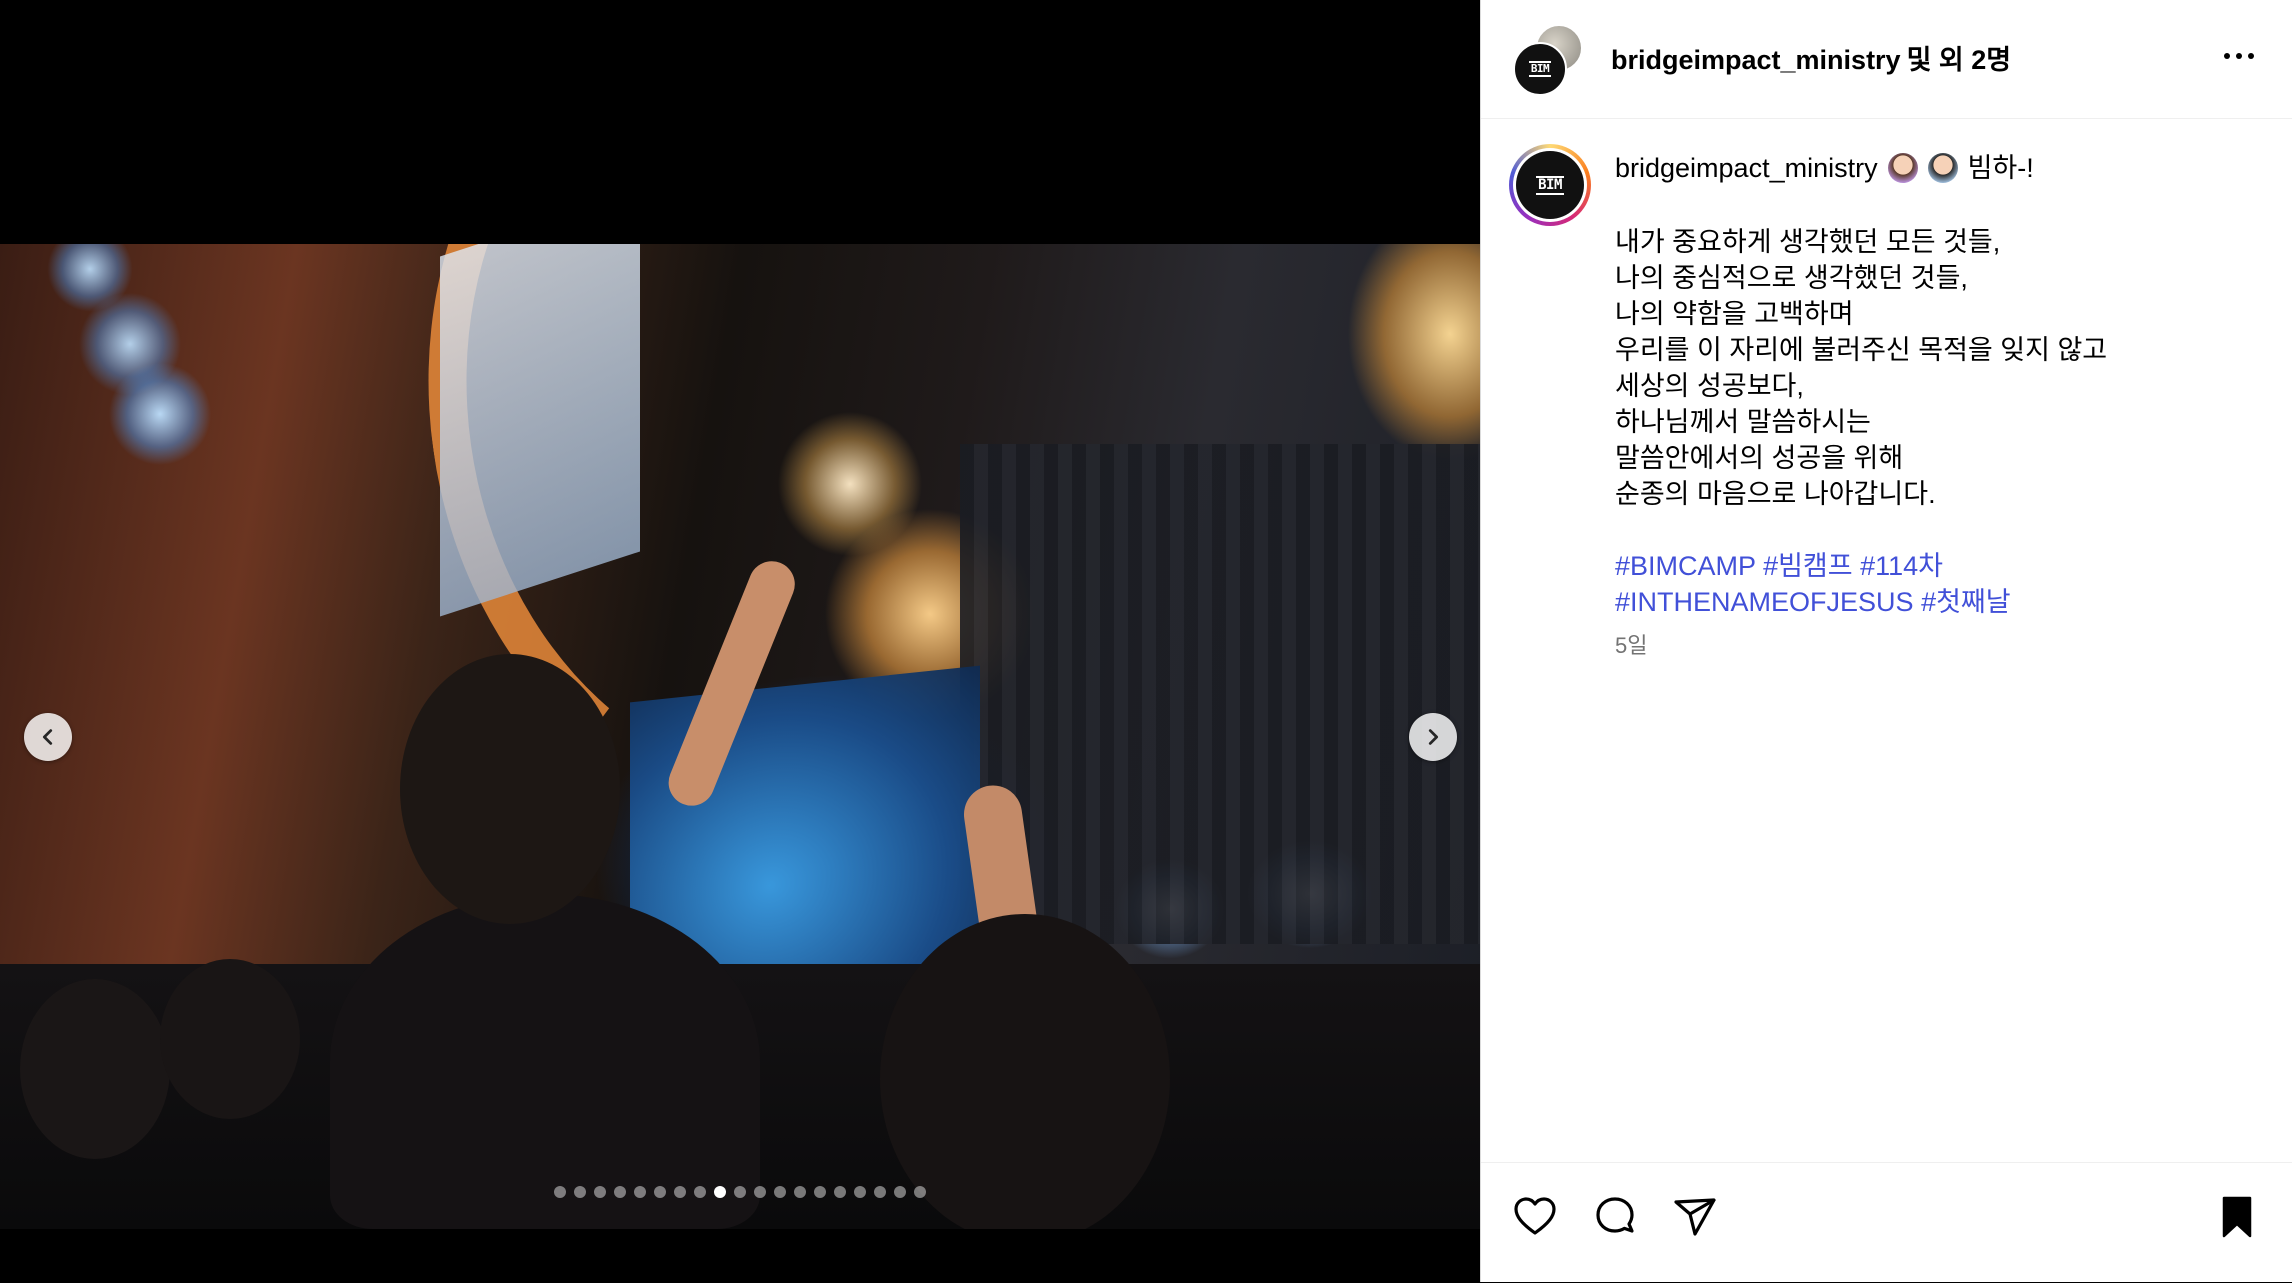 This screenshot has height=1283, width=2292. I want to click on like-button, so click(1535, 1217).